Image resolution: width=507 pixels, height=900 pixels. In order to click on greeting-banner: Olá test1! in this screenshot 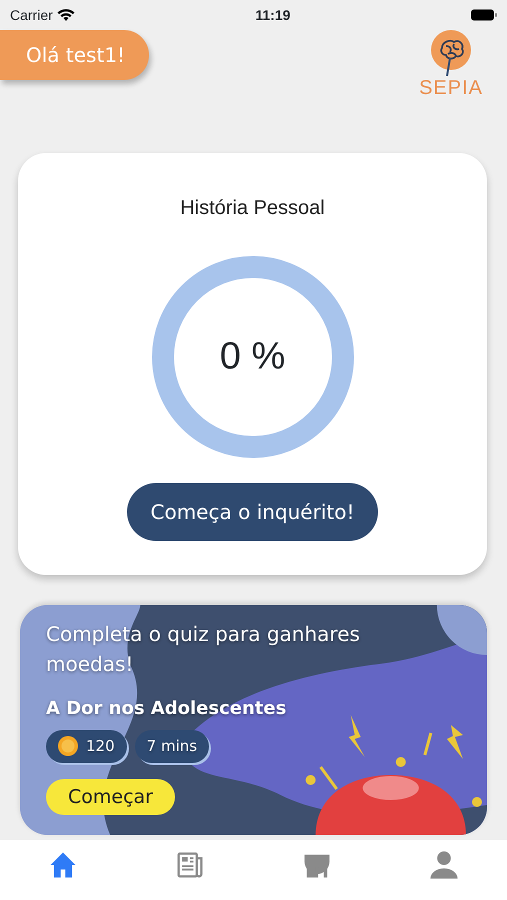, I will do `click(75, 55)`.